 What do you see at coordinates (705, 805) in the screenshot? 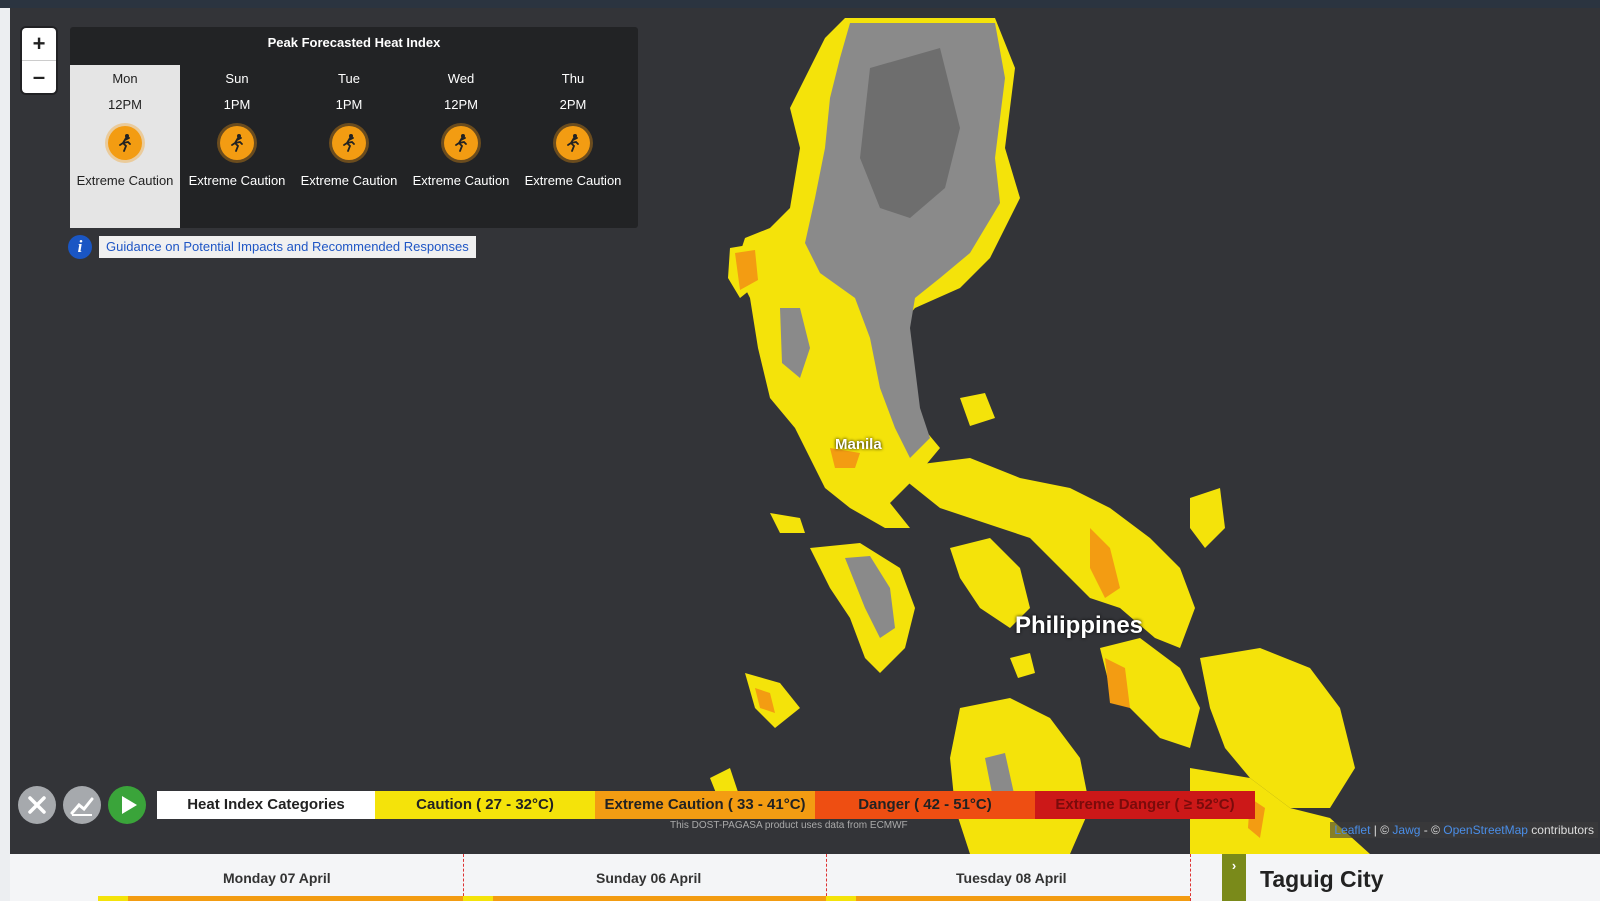
I see `legend-extreme-caution: Extreme Caution ( 33 - 41°C)` at bounding box center [705, 805].